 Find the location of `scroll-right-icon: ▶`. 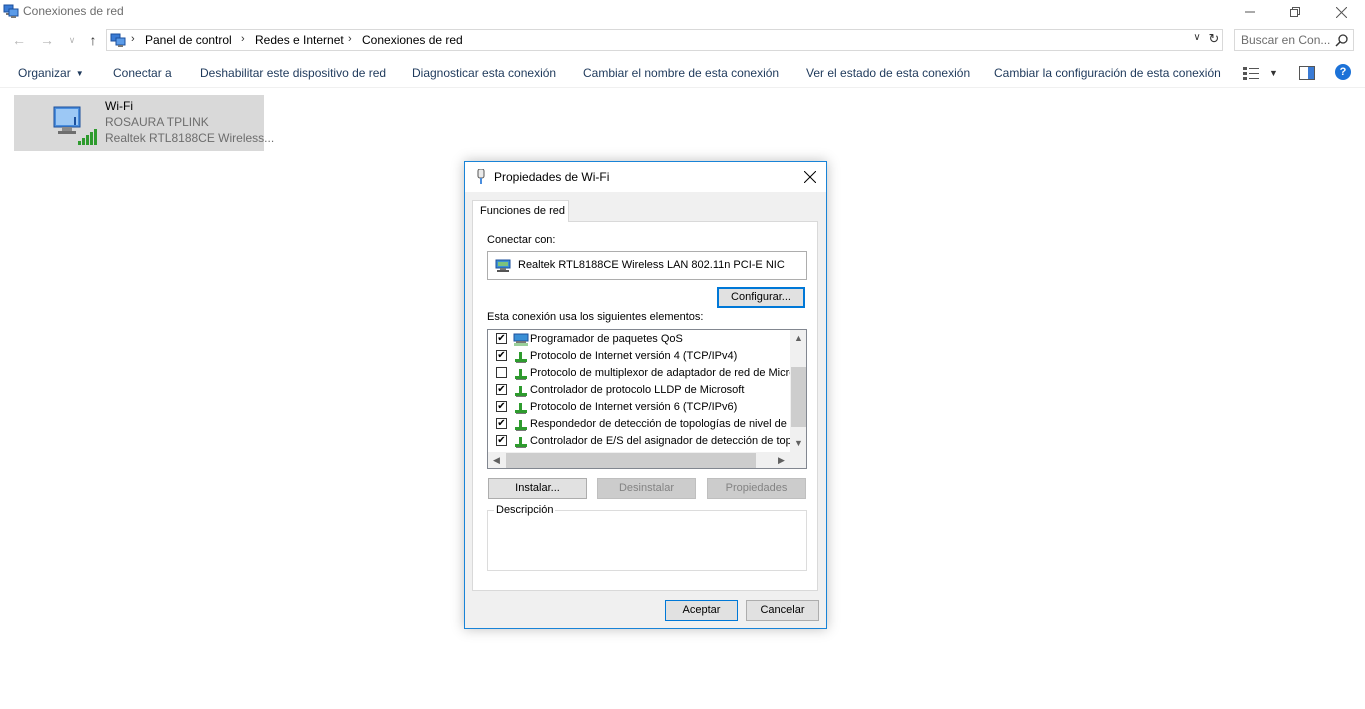

scroll-right-icon: ▶ is located at coordinates (781, 460).